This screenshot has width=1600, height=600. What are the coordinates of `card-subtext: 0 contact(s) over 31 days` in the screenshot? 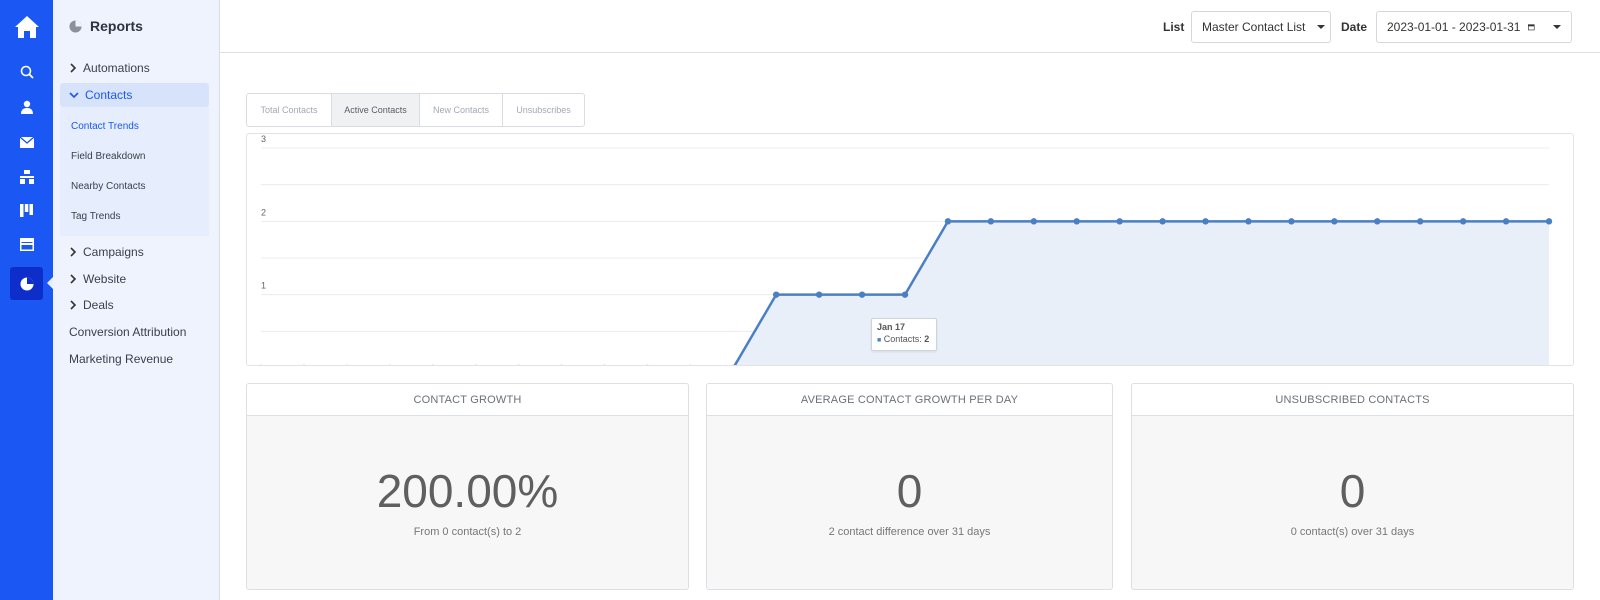 It's located at (1352, 532).